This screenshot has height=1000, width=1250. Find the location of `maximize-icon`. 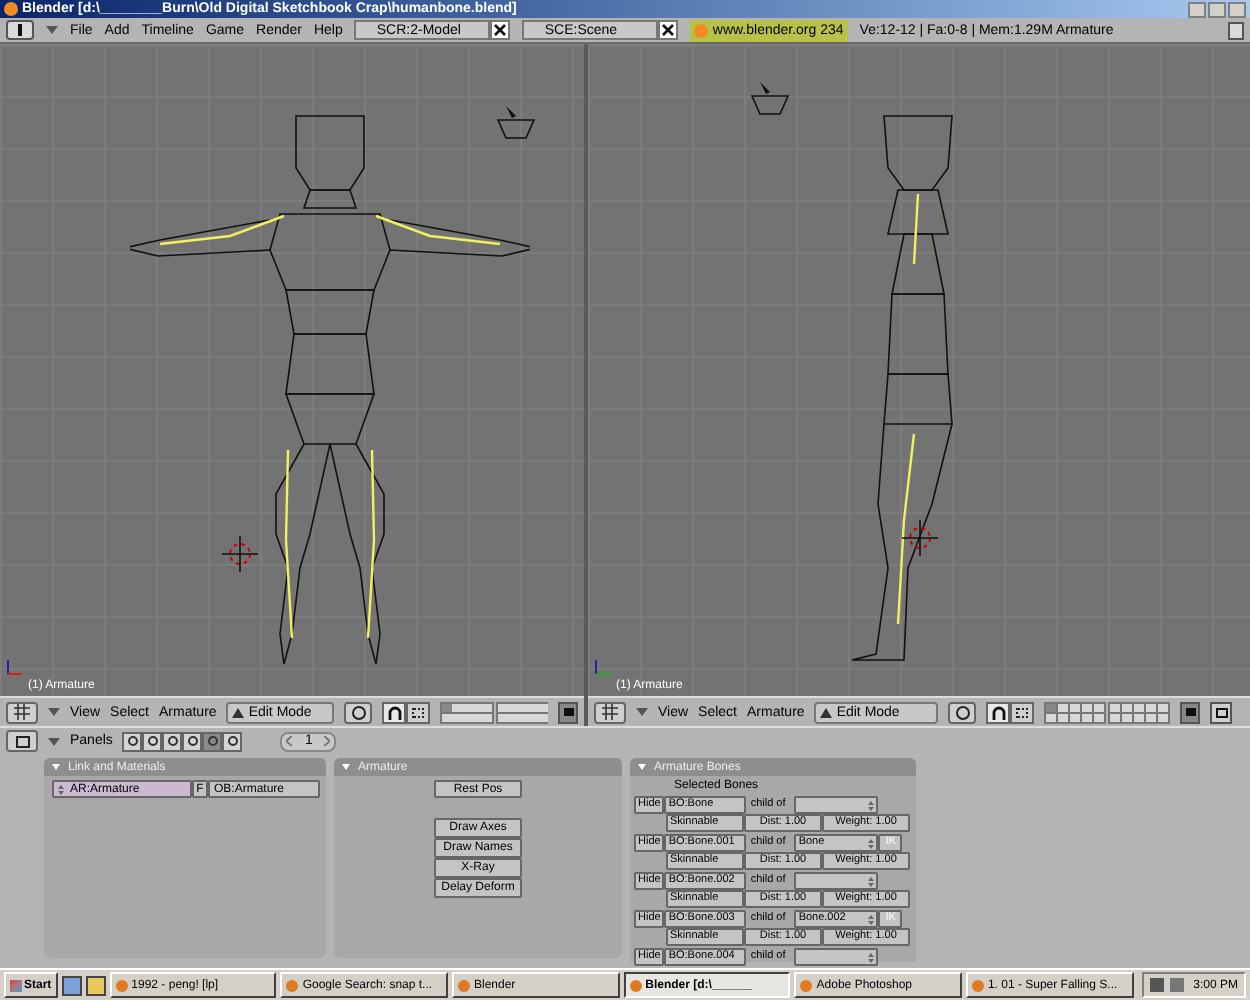

maximize-icon is located at coordinates (1217, 9).